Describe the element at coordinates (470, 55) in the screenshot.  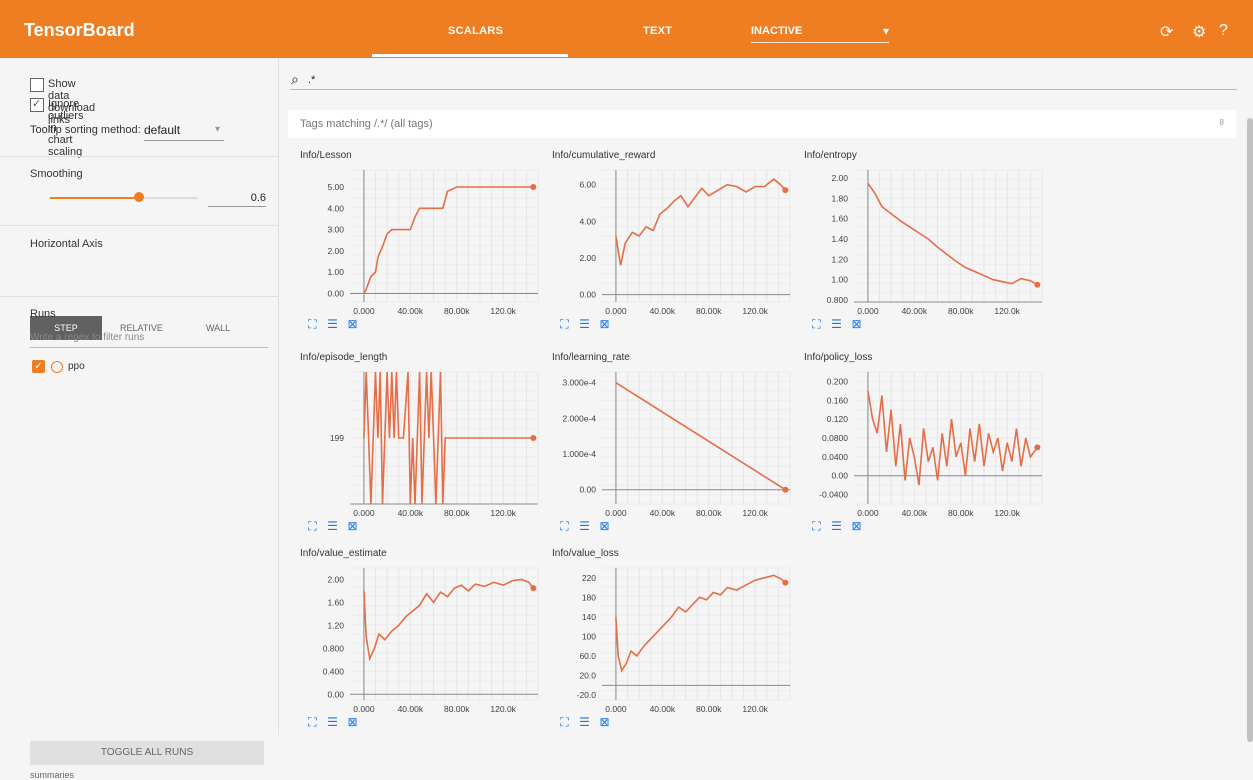
I see `active-tab-underline` at that location.